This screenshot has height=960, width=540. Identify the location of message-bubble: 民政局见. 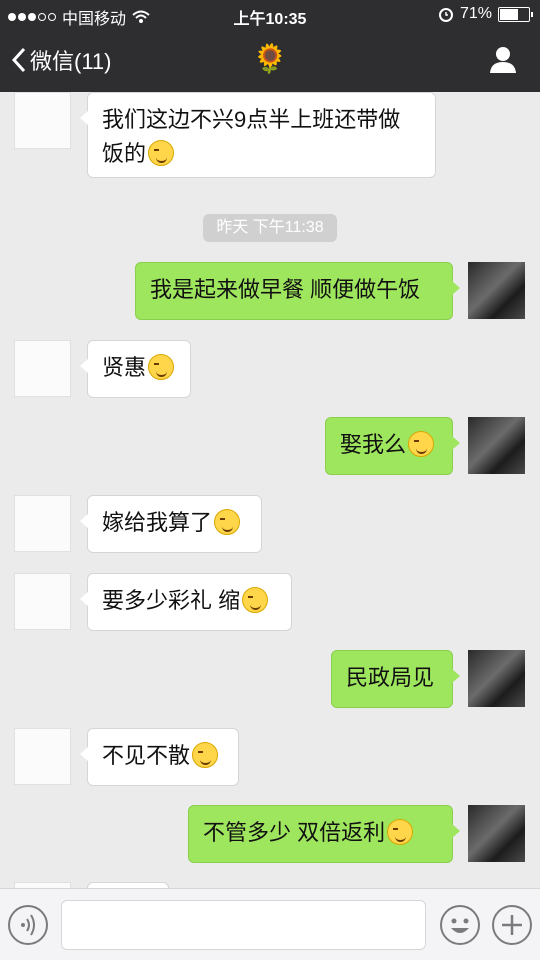
(395, 679).